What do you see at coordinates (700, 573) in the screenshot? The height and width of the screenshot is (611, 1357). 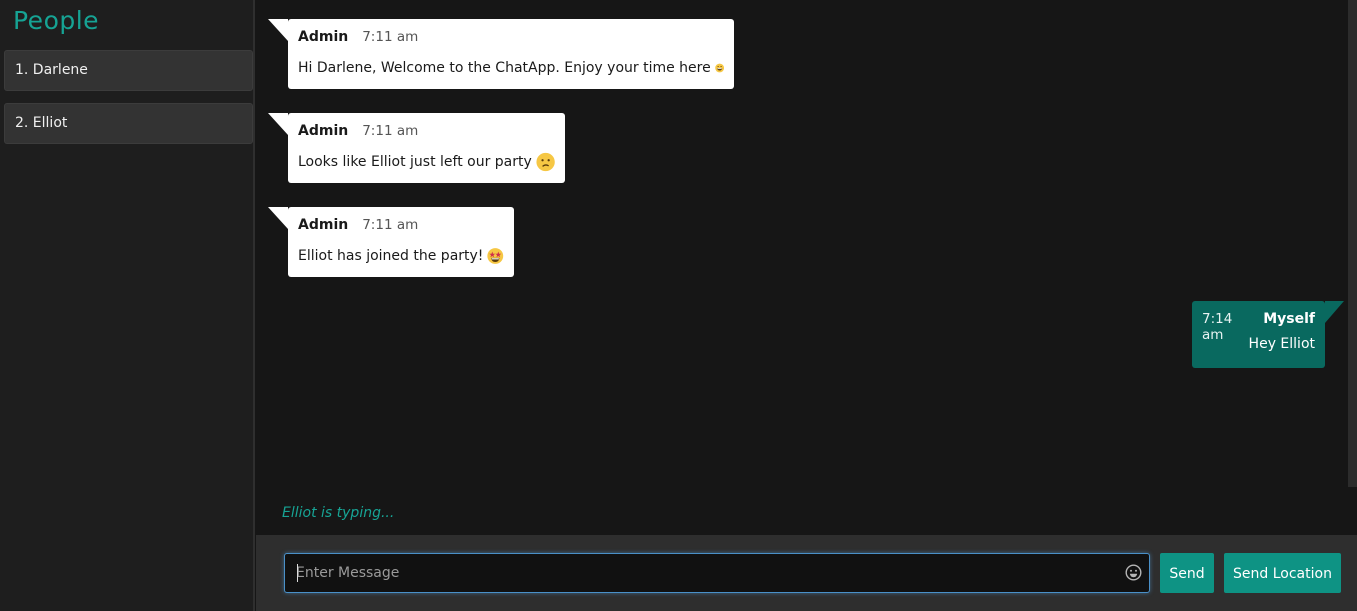 I see `message-input` at bounding box center [700, 573].